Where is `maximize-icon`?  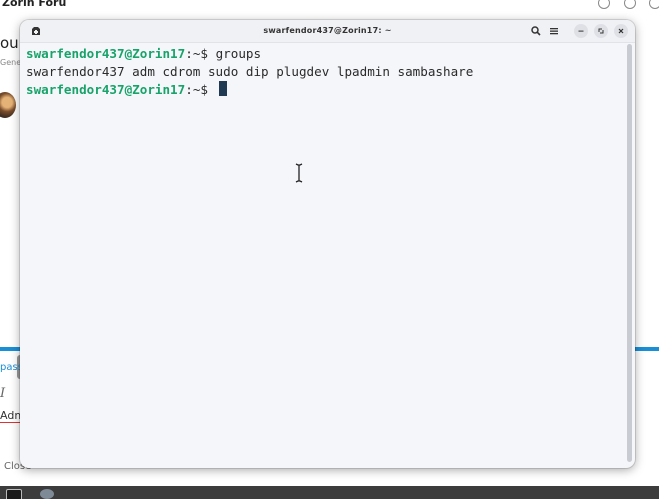 maximize-icon is located at coordinates (601, 31).